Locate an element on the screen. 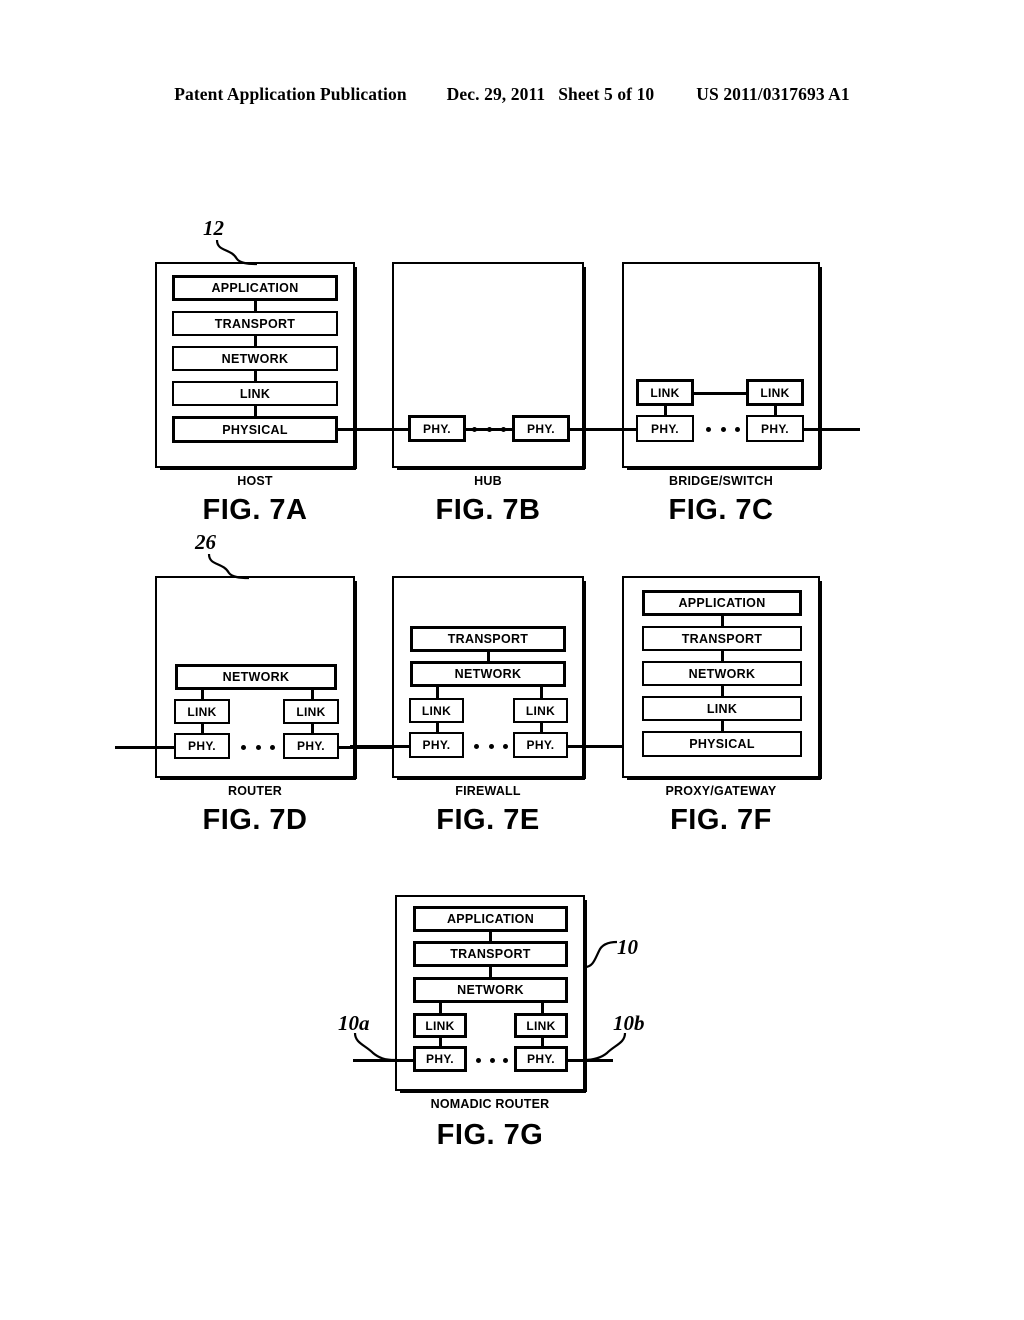 The image size is (1024, 1320). nomadic-layer-phy-left: PHY. is located at coordinates (440, 1059).